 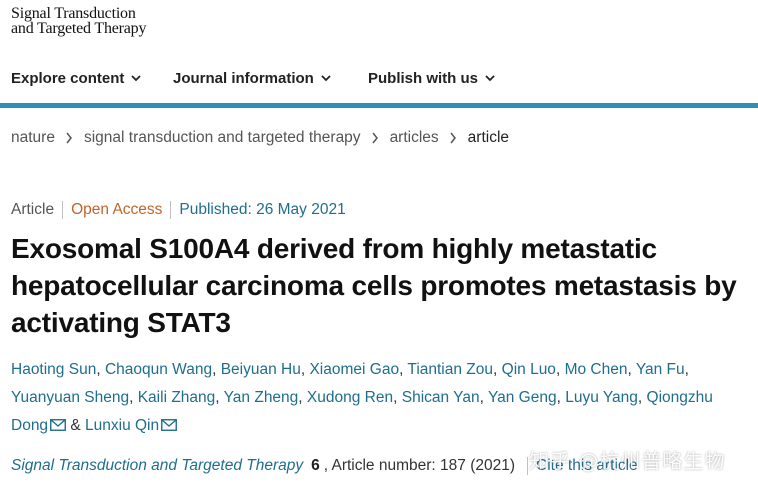 What do you see at coordinates (414, 138) in the screenshot?
I see `breadcrumb-articles: articles` at bounding box center [414, 138].